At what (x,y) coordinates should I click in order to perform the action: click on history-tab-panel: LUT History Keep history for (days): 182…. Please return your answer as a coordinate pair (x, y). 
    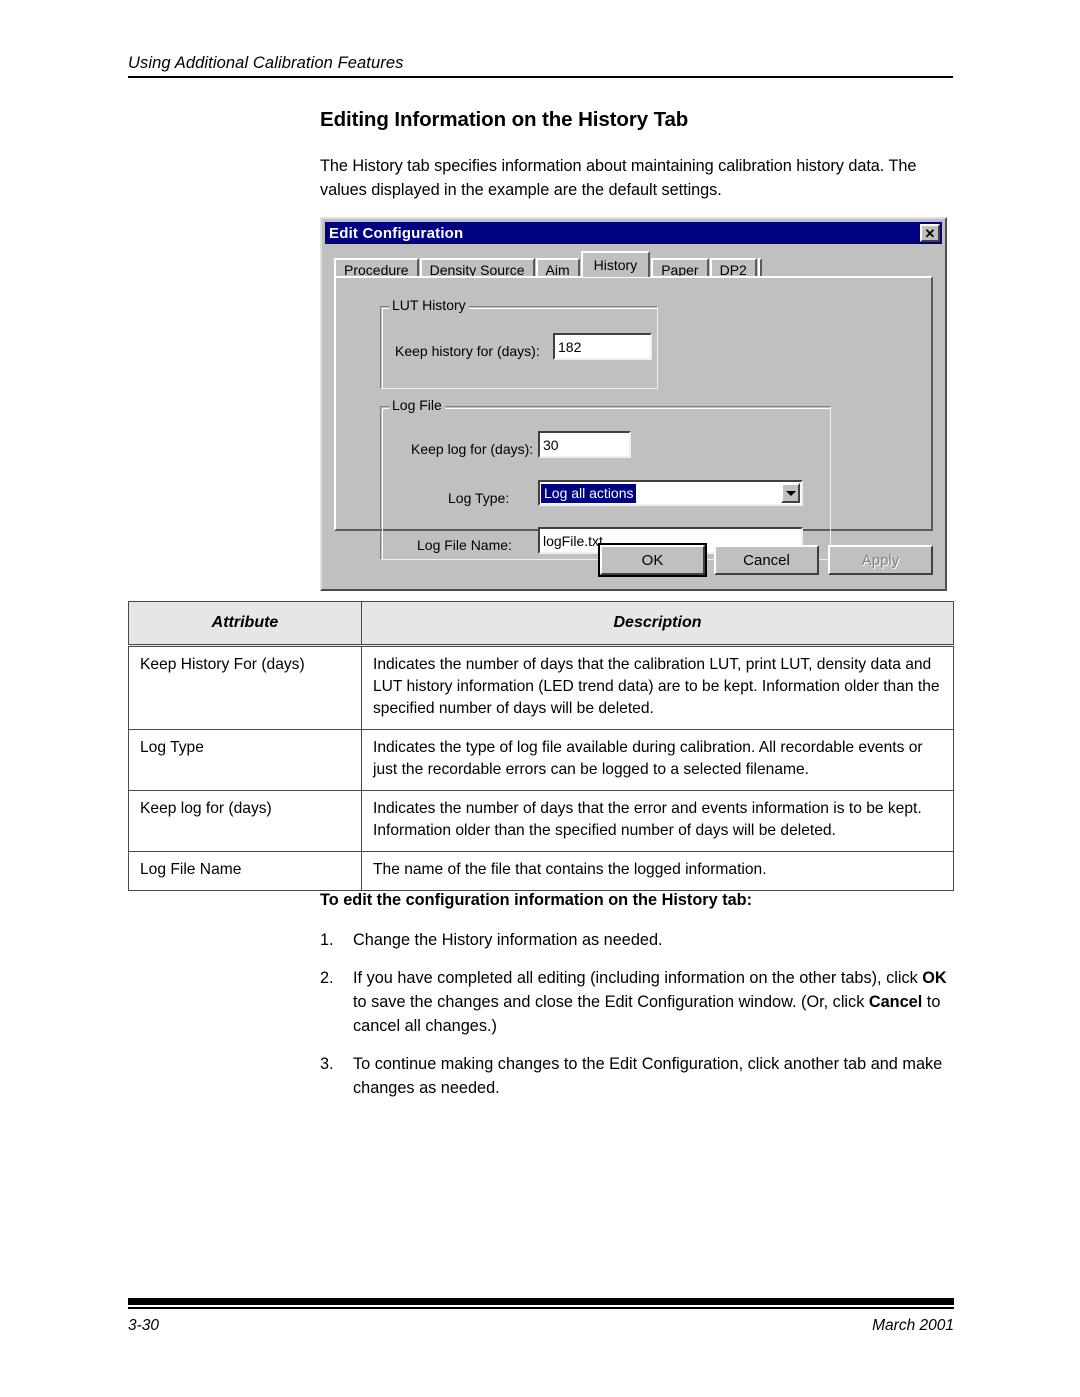
    Looking at the image, I should click on (633, 418).